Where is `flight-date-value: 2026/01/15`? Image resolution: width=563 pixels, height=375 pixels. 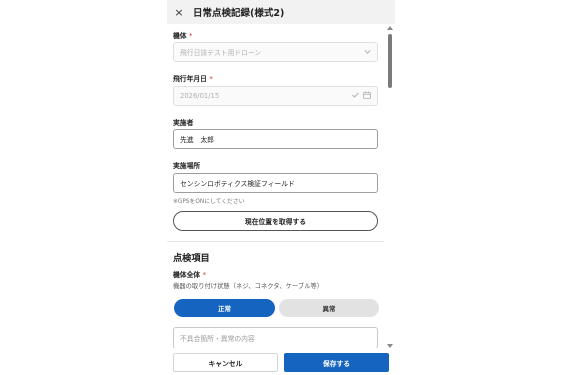
flight-date-value: 2026/01/15 is located at coordinates (200, 96).